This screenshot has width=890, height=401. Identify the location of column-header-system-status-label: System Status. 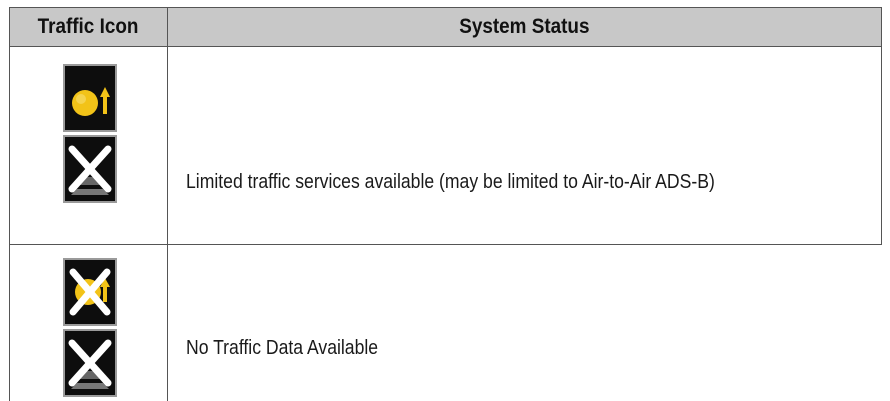
(524, 26).